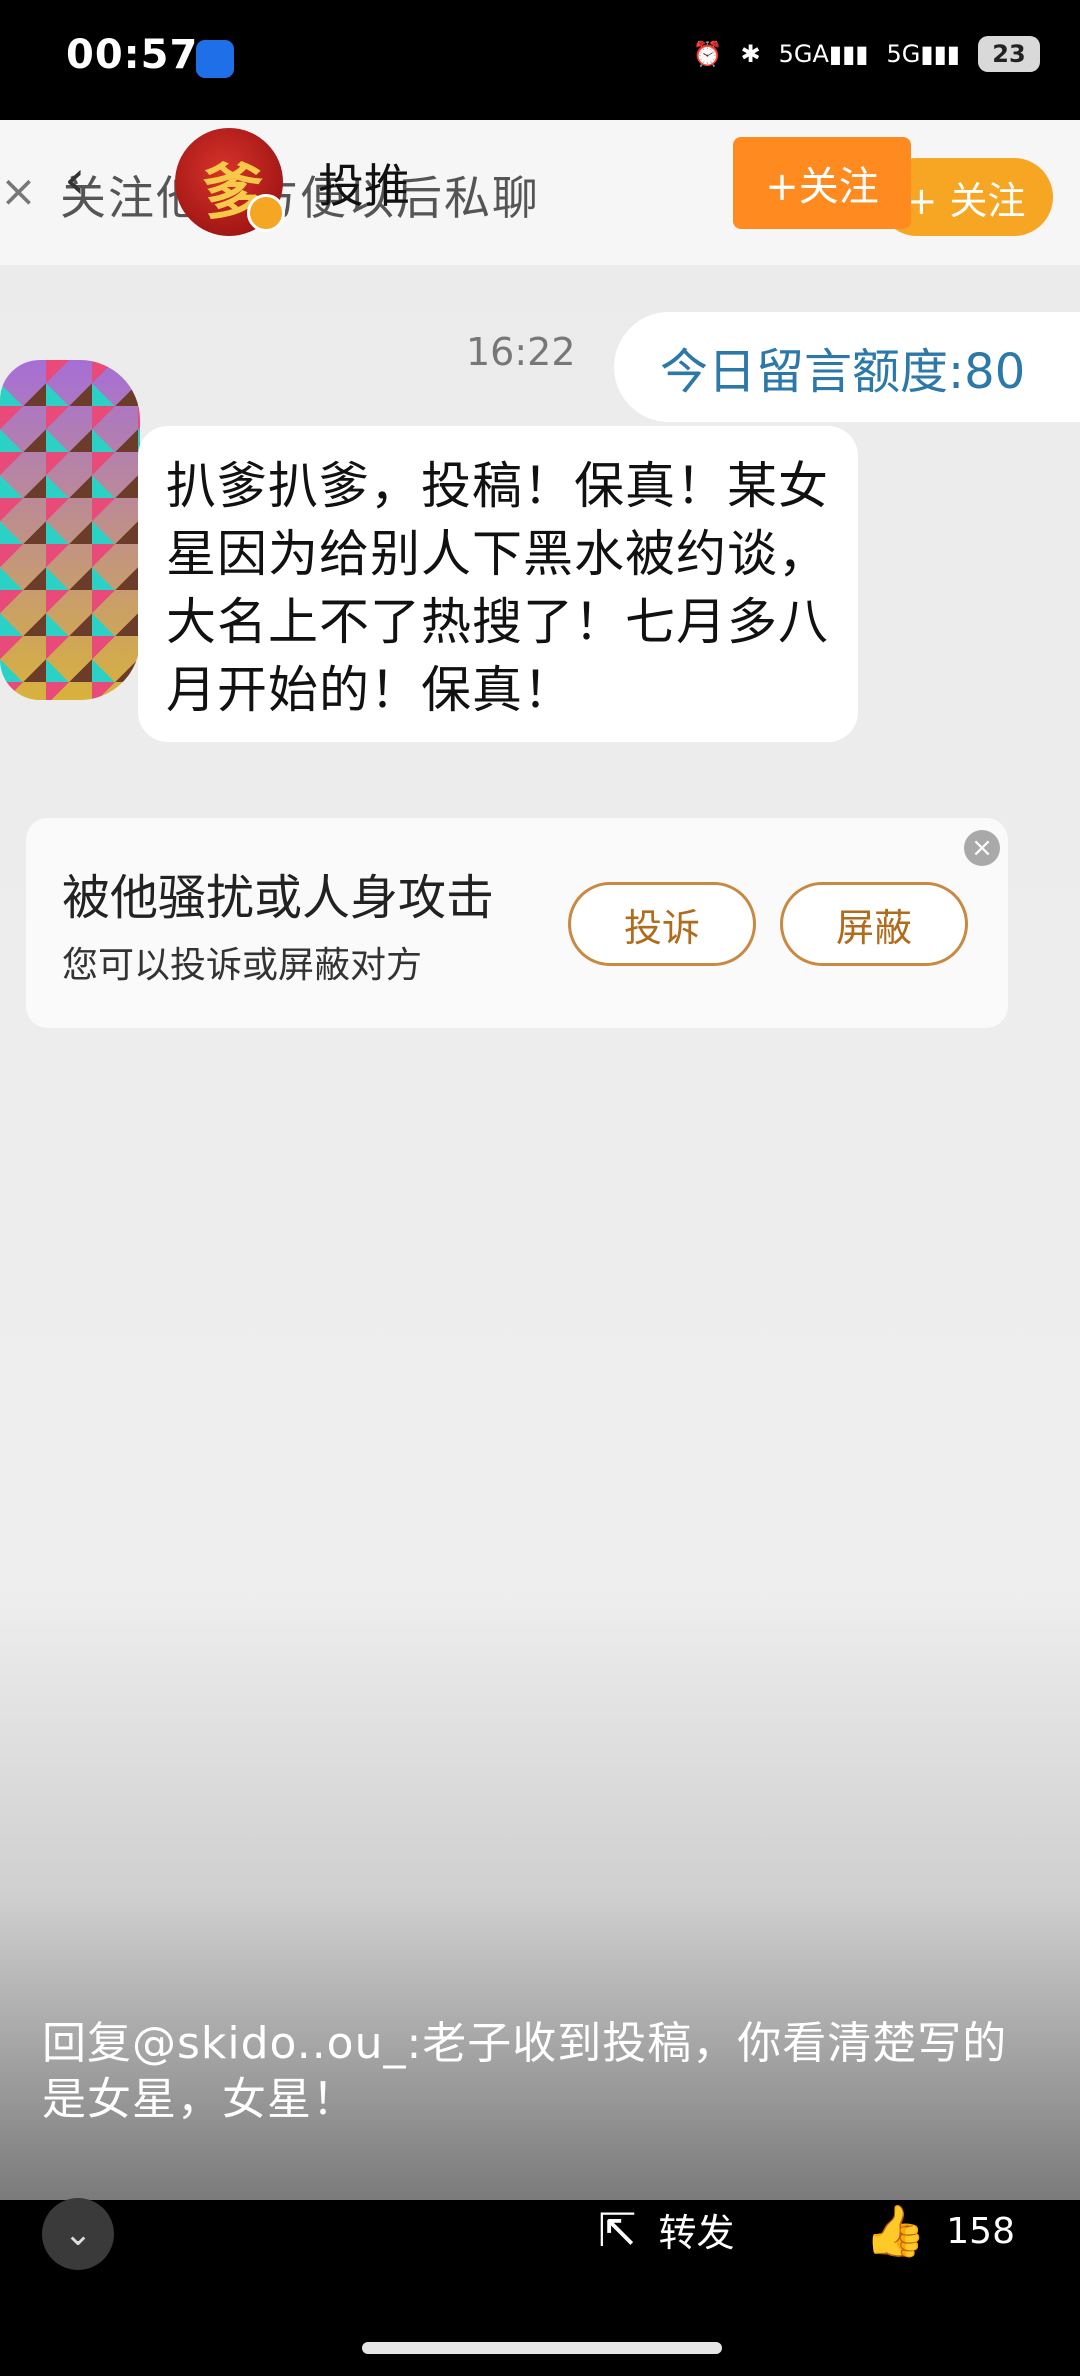  I want to click on sender-avatar, so click(70, 530).